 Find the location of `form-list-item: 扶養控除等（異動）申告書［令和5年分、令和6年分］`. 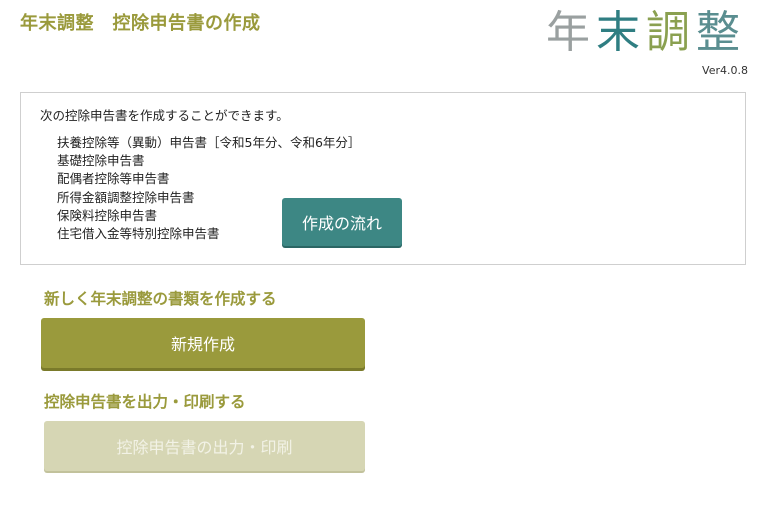

form-list-item: 扶養控除等（異動）申告書［令和5年分、令和6年分］ is located at coordinates (209, 142).